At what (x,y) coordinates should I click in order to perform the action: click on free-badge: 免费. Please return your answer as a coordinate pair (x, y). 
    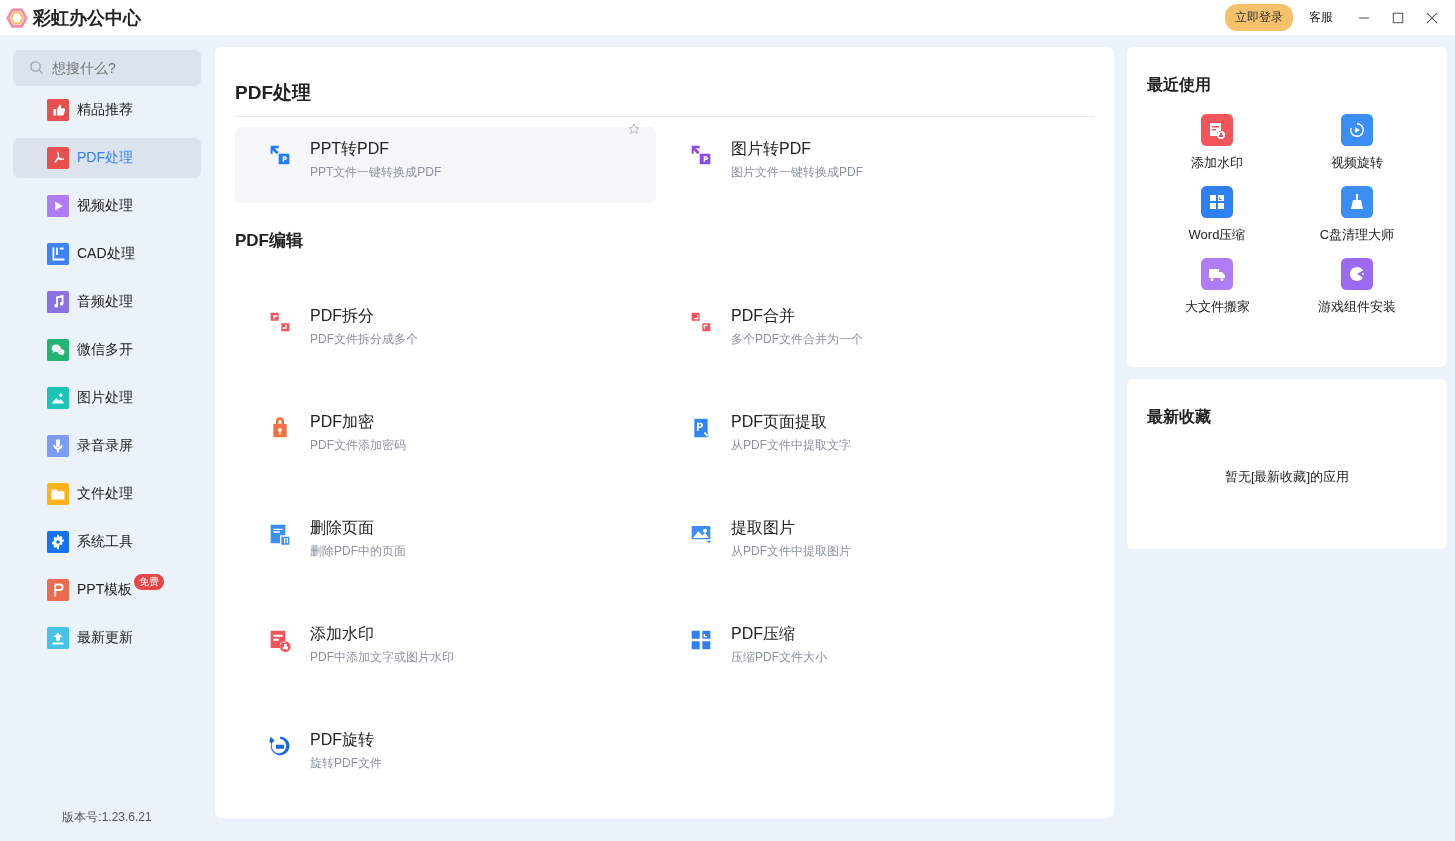
    Looking at the image, I should click on (149, 582).